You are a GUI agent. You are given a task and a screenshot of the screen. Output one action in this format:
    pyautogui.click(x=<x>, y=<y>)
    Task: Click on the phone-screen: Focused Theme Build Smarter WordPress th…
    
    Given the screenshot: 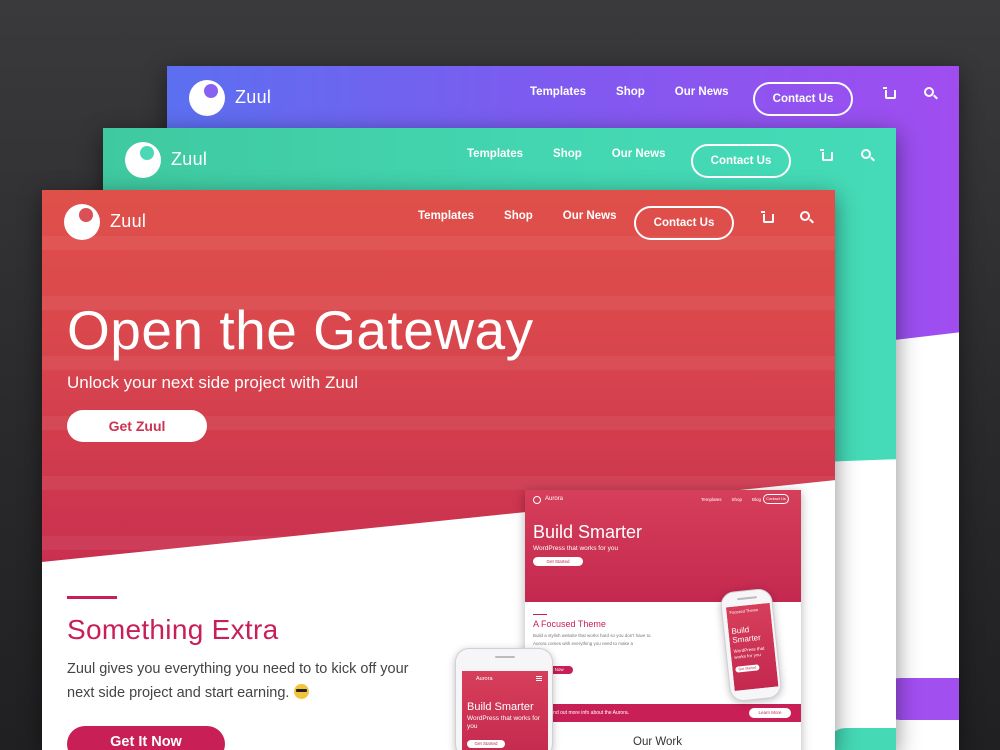 What is the action you would take?
    pyautogui.click(x=752, y=646)
    